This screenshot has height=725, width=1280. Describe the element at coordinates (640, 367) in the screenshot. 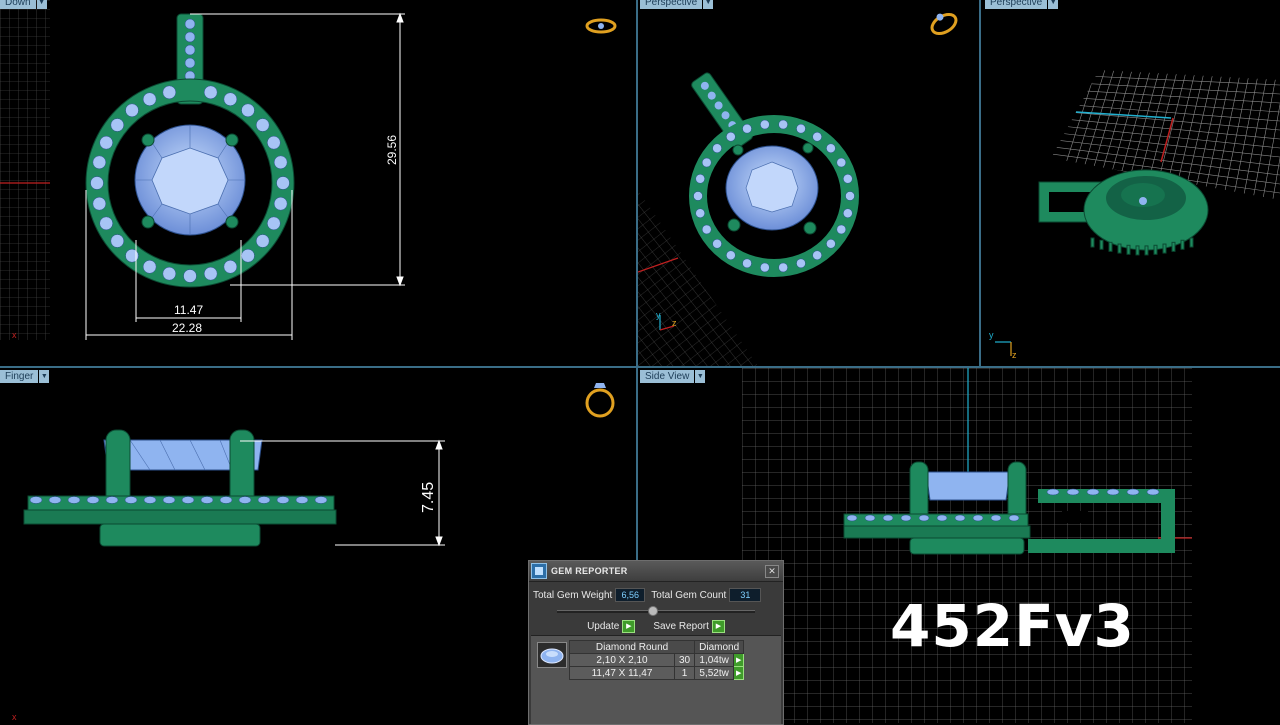

I see `viewport-divider-horizontal` at that location.